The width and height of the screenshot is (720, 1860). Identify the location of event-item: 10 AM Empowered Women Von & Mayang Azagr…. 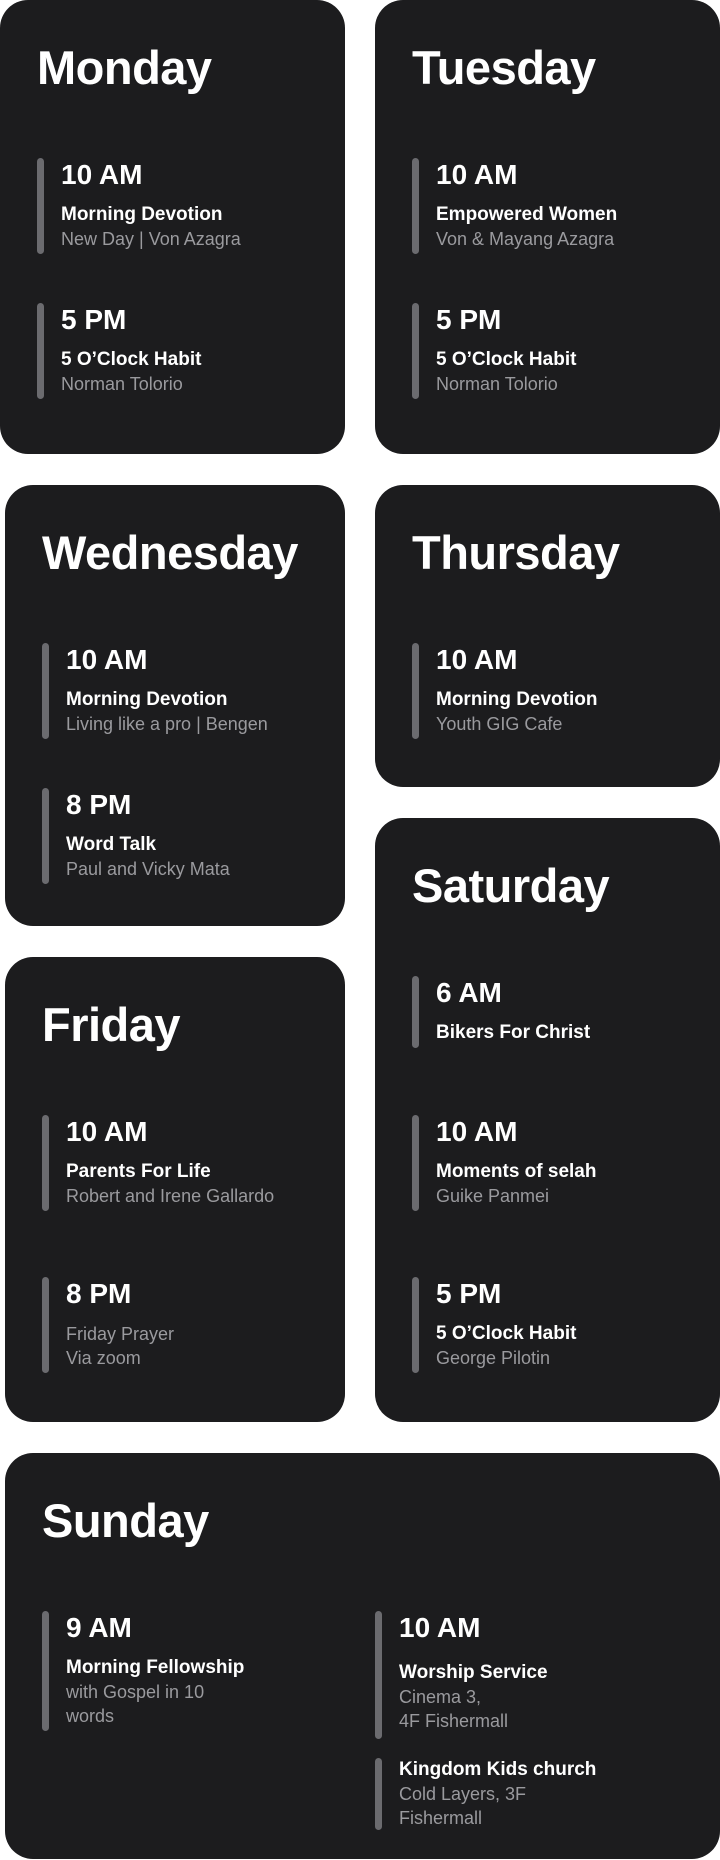
(557, 206).